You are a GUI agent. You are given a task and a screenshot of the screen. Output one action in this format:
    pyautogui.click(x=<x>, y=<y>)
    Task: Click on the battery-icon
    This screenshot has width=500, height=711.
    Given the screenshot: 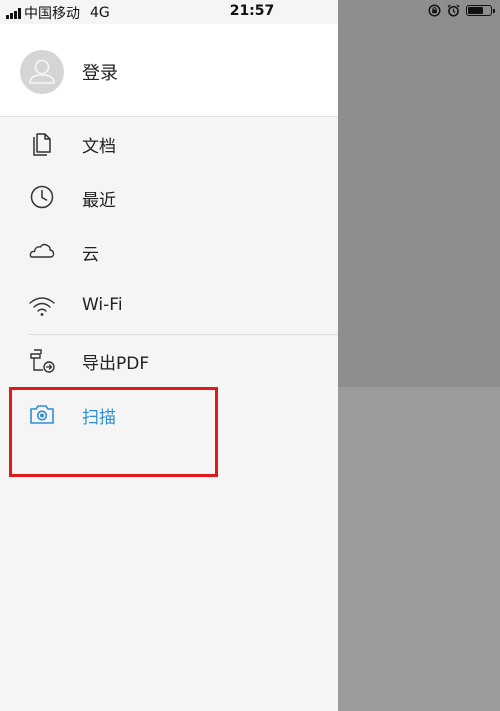 What is the action you would take?
    pyautogui.click(x=480, y=10)
    